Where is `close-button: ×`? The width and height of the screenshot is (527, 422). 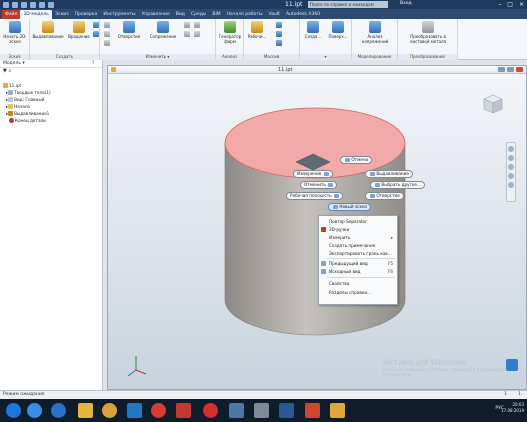 close-button: × is located at coordinates (521, 4).